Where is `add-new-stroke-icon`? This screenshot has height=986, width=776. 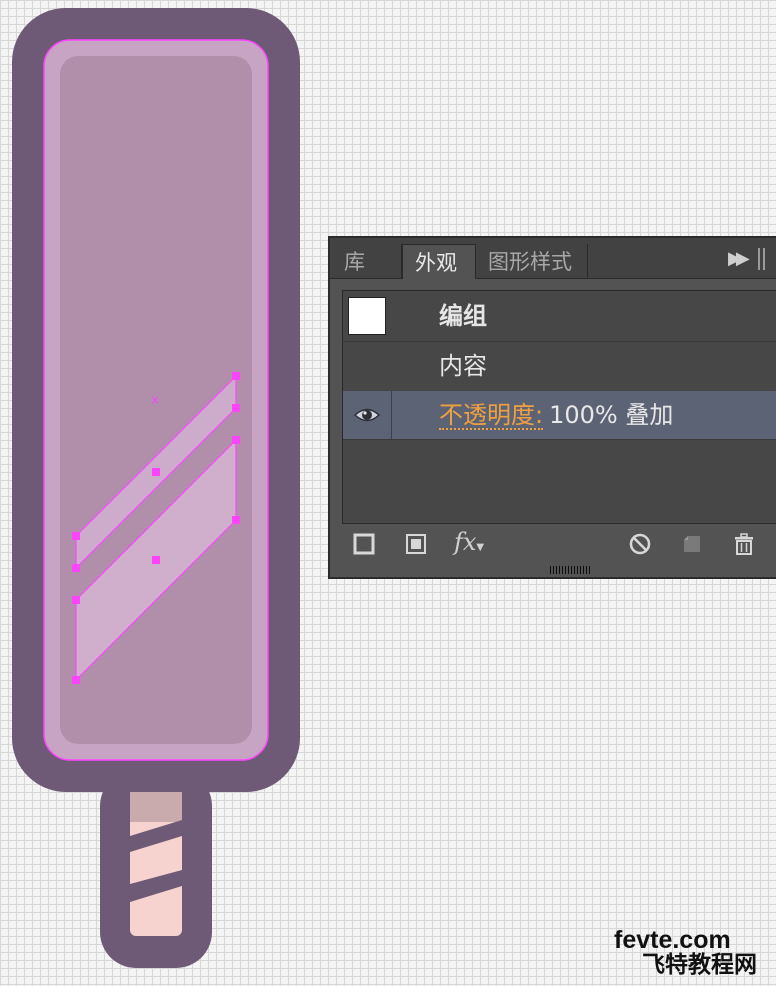
add-new-stroke-icon is located at coordinates (364, 544).